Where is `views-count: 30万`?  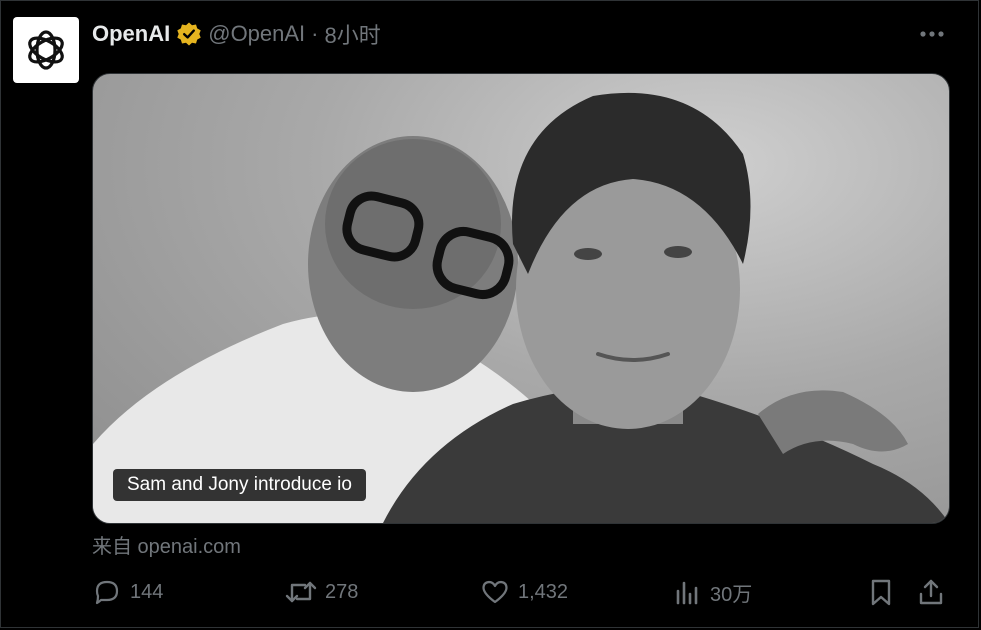 views-count: 30万 is located at coordinates (731, 594).